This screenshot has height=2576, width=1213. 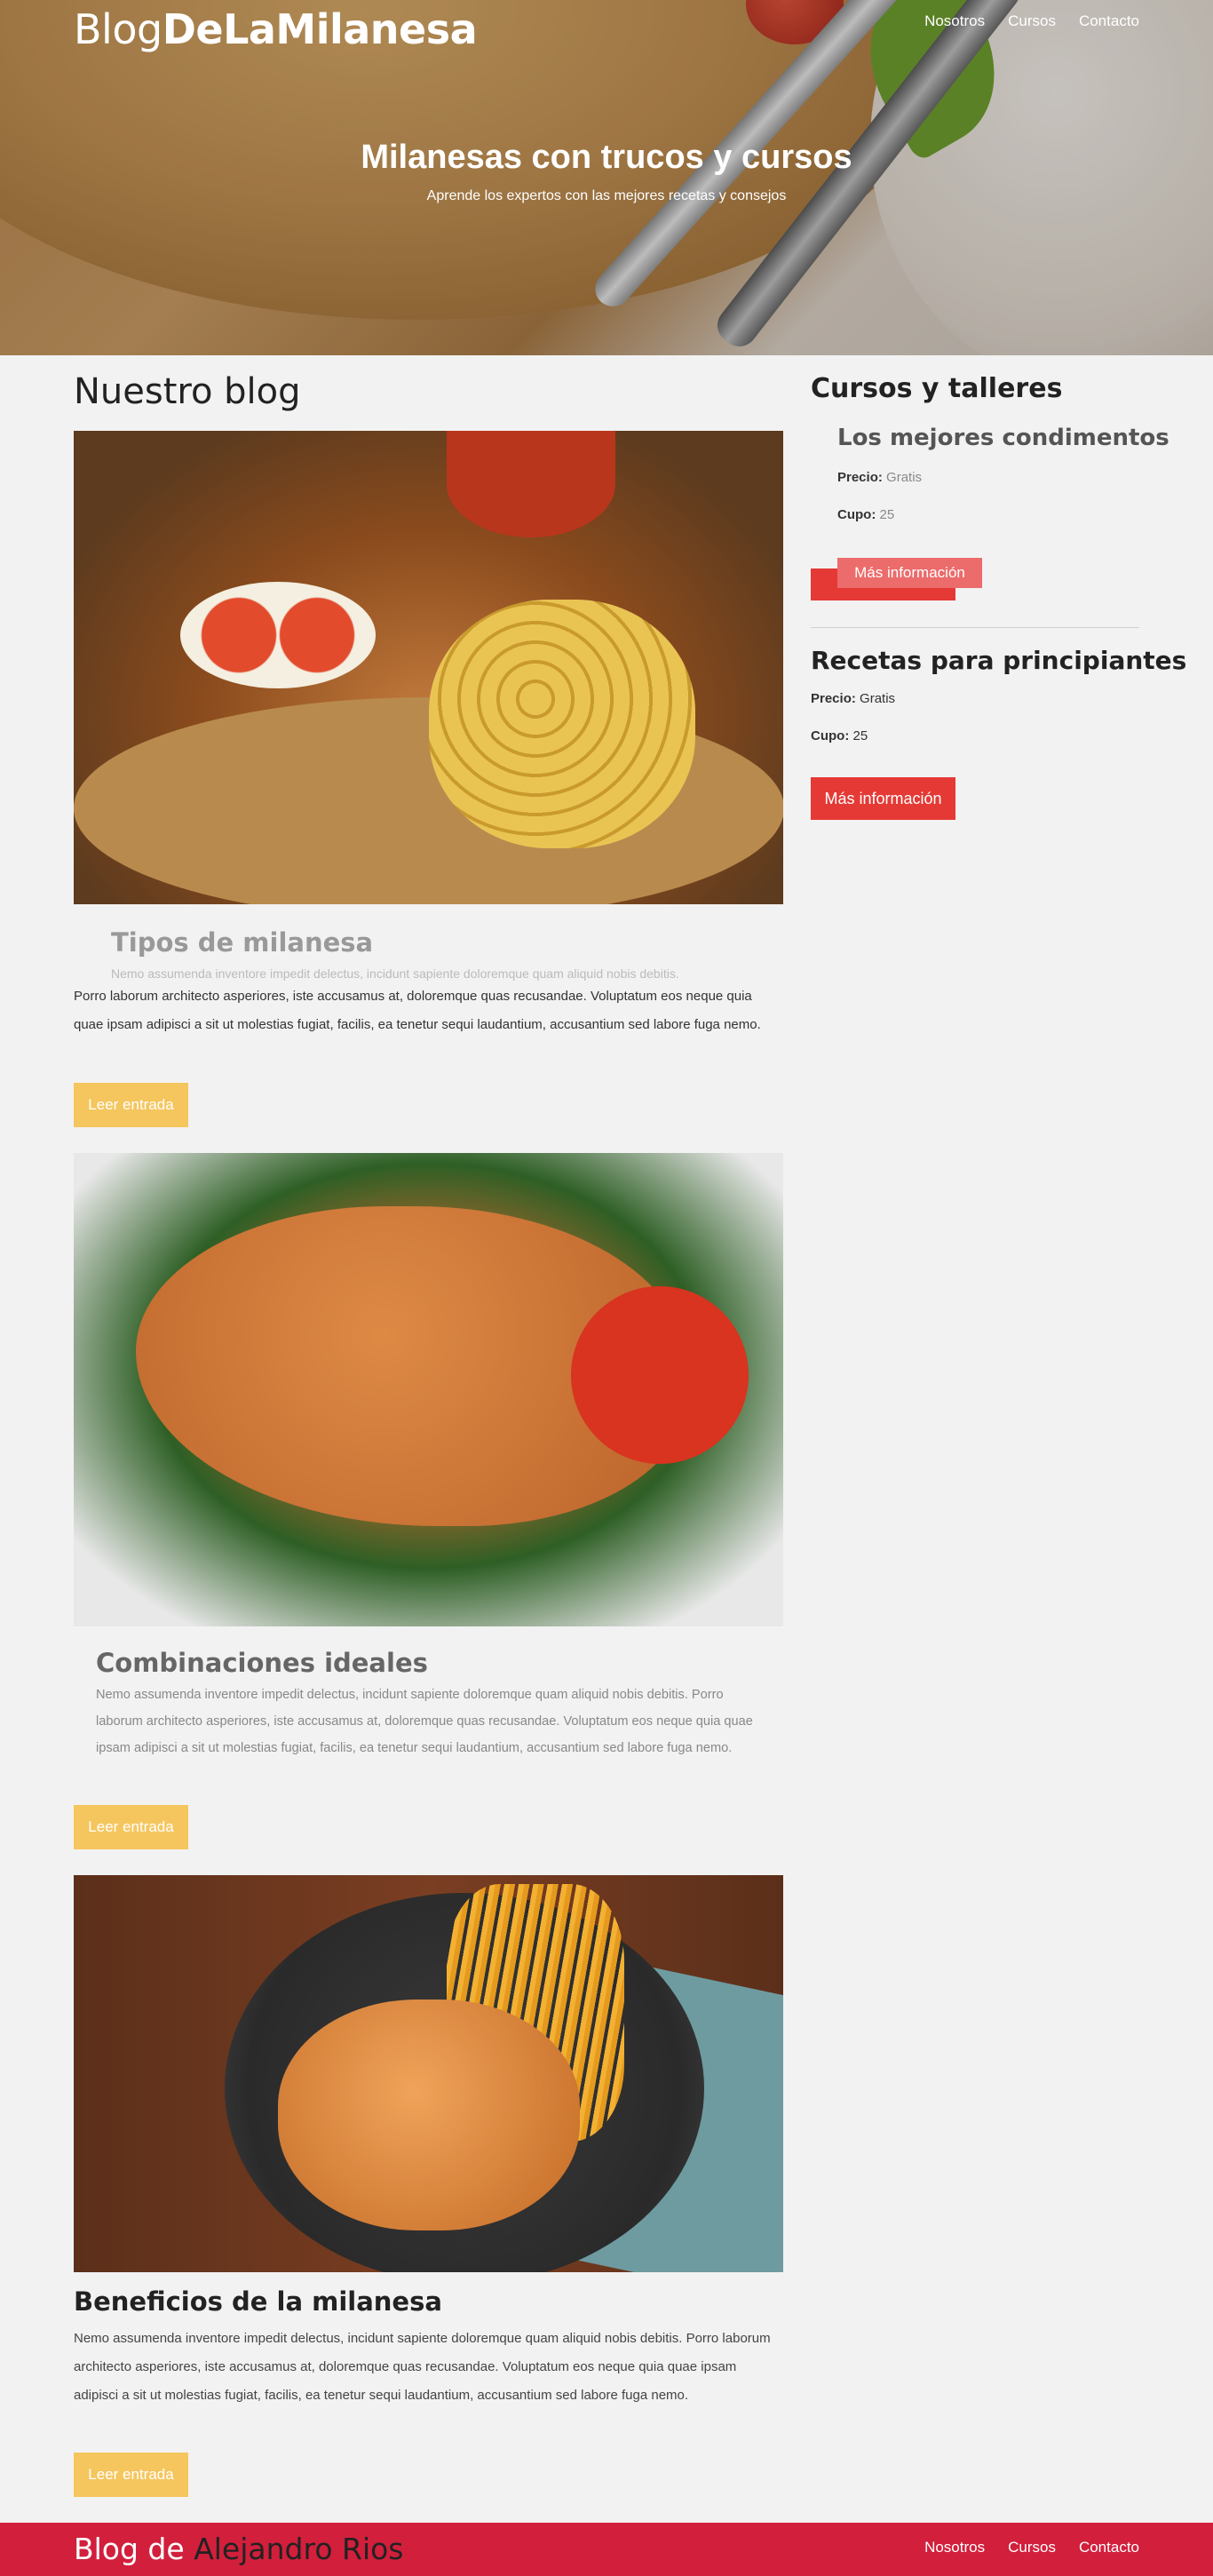 I want to click on hero-overlay, so click(x=606, y=177).